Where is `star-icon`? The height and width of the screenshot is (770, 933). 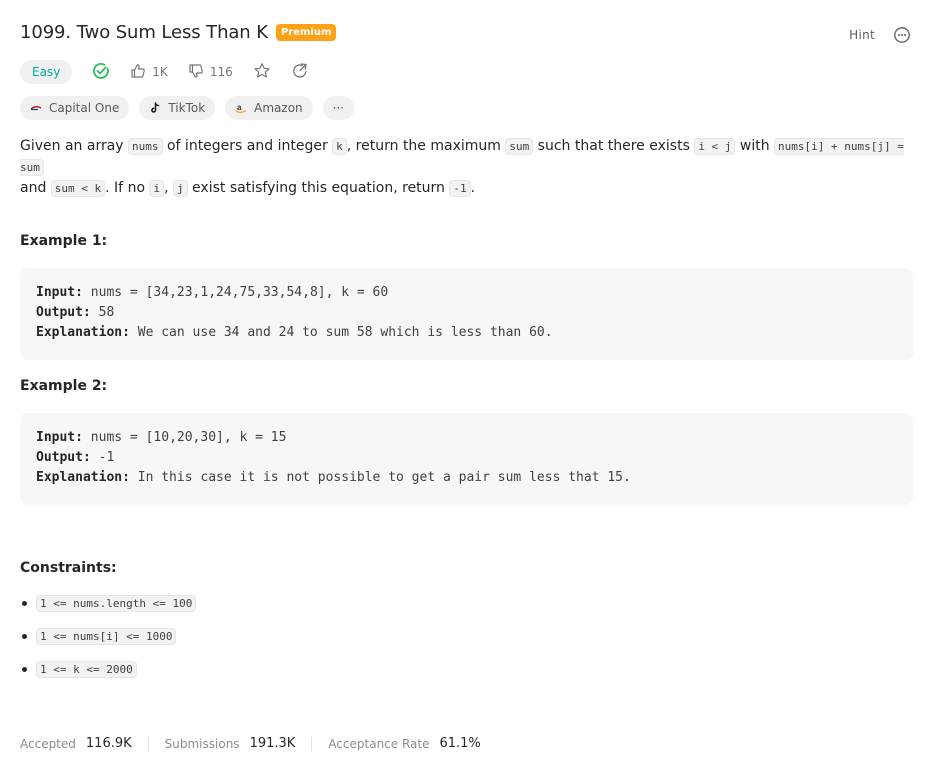
star-icon is located at coordinates (262, 72).